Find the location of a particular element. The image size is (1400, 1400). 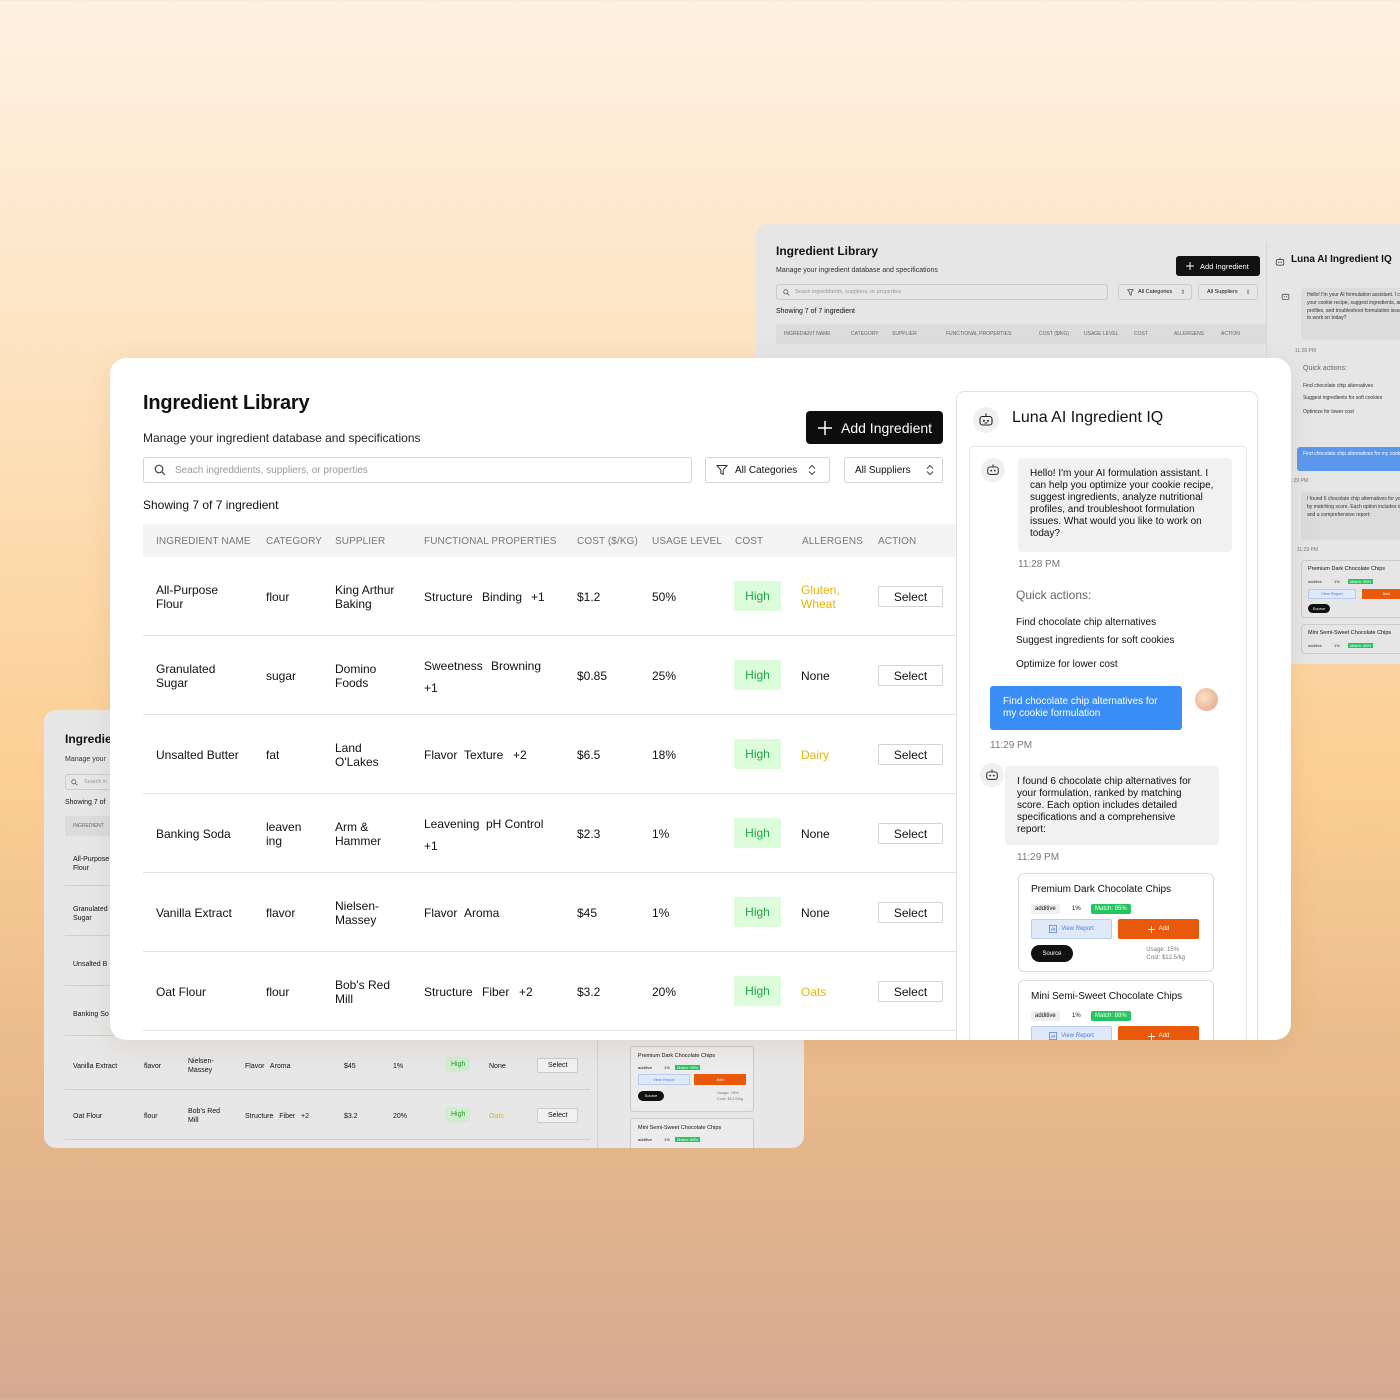

quick-action-soft-cookies: Suggest ingredients for soft cookies is located at coordinates (1095, 640).